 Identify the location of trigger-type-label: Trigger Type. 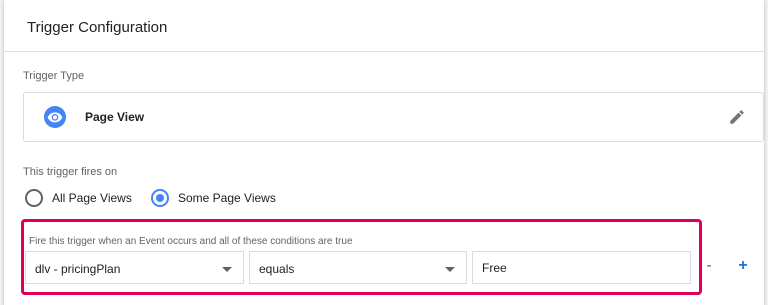
(54, 76).